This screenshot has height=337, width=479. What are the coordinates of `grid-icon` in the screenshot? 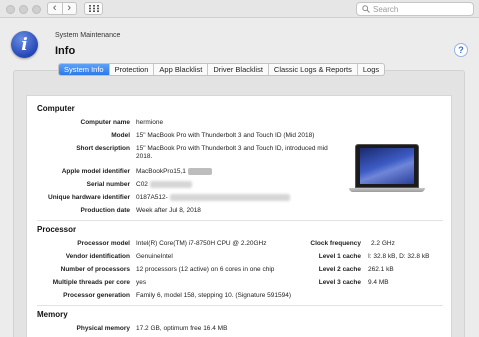 It's located at (93, 8).